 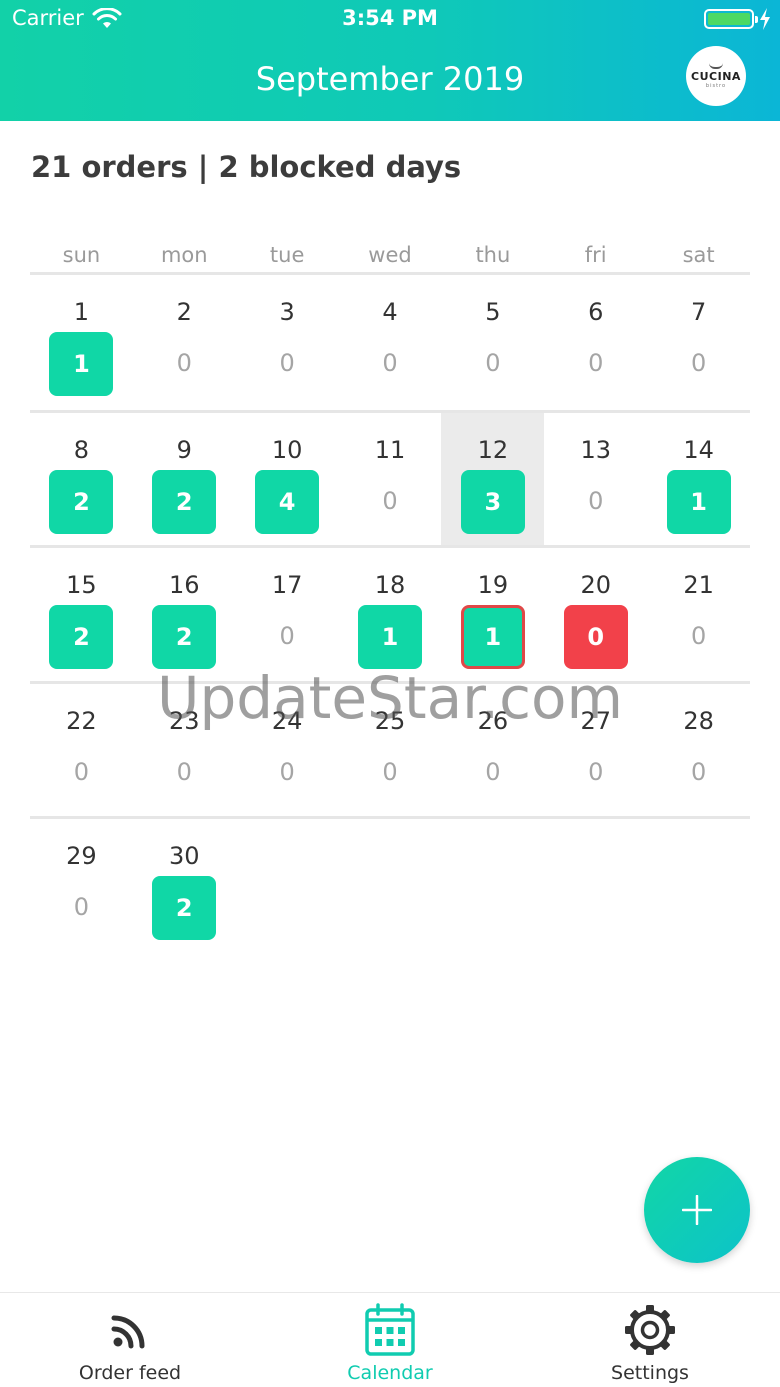 I want to click on calendar-day-cell: 28 0, so click(x=698, y=750).